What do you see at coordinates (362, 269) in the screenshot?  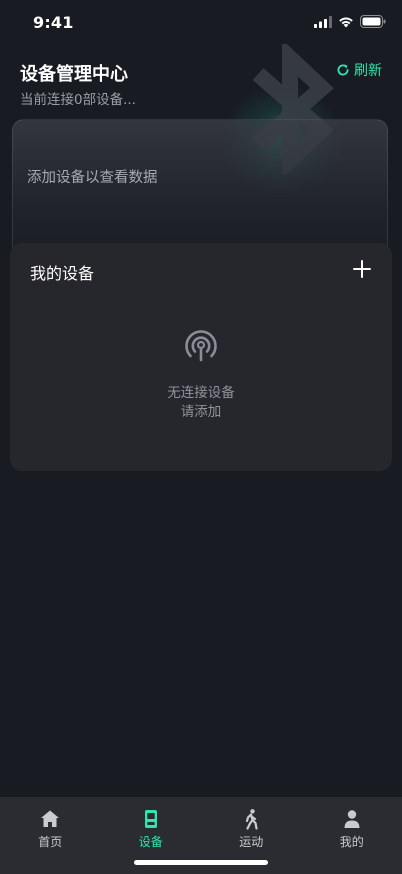 I see `add-device-button` at bounding box center [362, 269].